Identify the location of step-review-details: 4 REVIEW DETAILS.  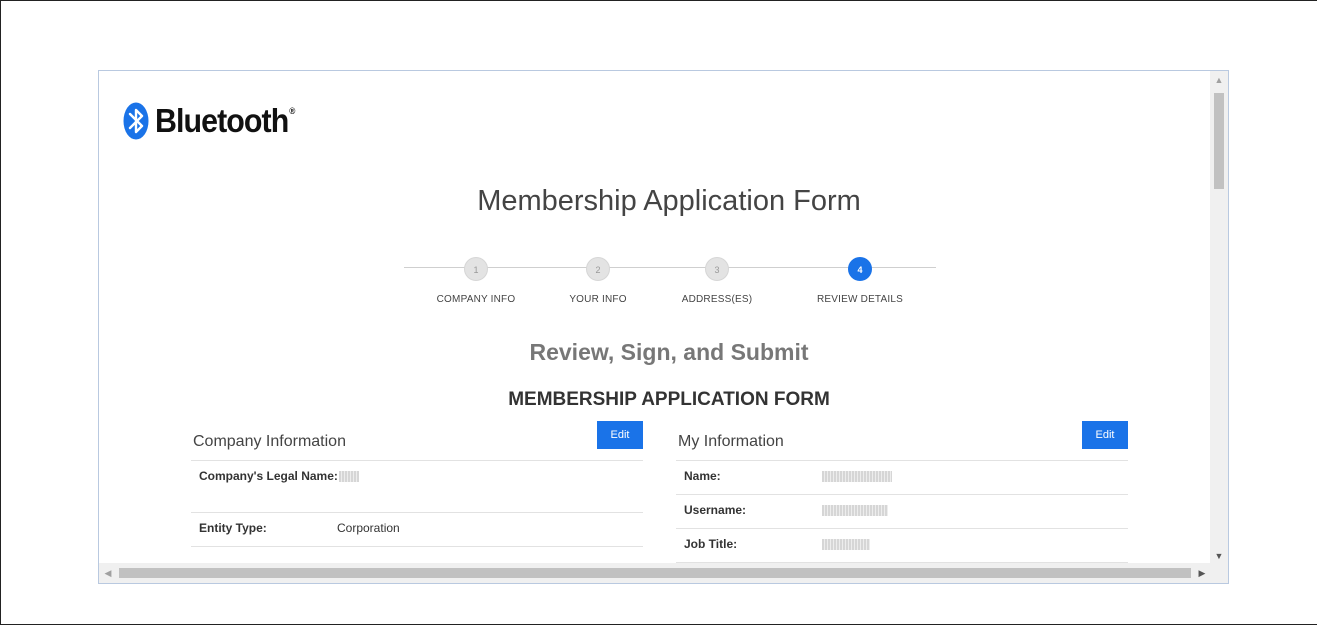
(860, 281).